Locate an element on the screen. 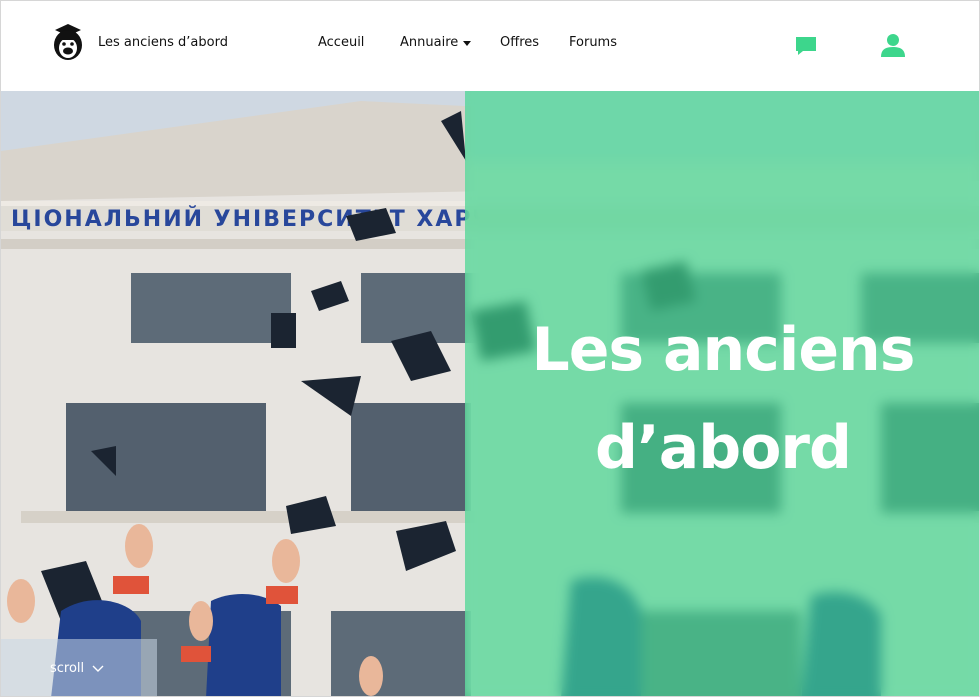  hero-title-line-1: Les anciens is located at coordinates (723, 350).